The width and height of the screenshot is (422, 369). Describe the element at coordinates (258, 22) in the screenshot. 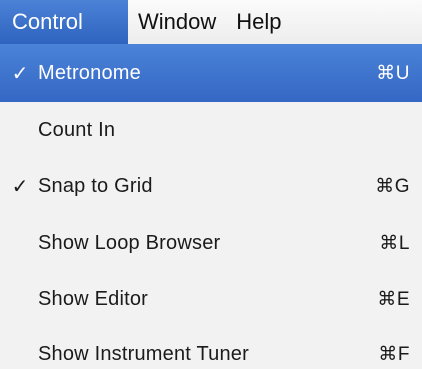

I see `menu-help: Help` at that location.